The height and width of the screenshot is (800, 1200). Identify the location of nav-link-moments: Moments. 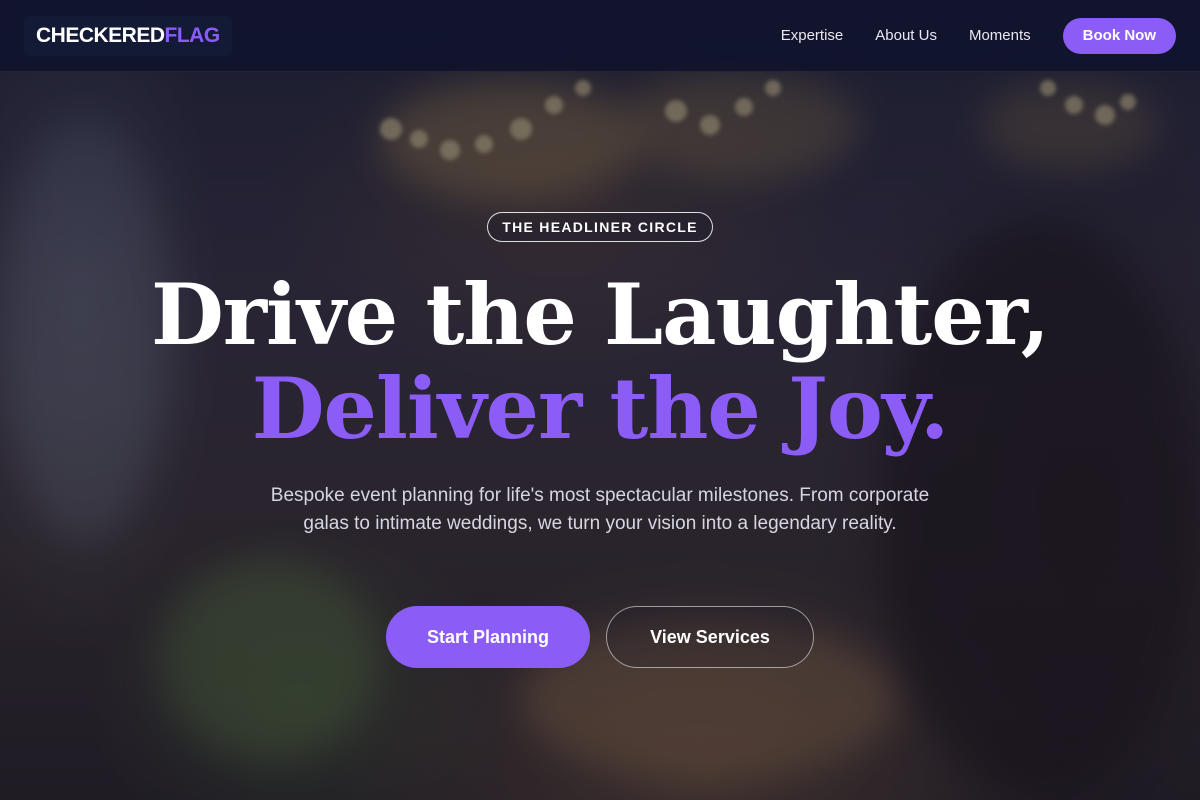
(1000, 35).